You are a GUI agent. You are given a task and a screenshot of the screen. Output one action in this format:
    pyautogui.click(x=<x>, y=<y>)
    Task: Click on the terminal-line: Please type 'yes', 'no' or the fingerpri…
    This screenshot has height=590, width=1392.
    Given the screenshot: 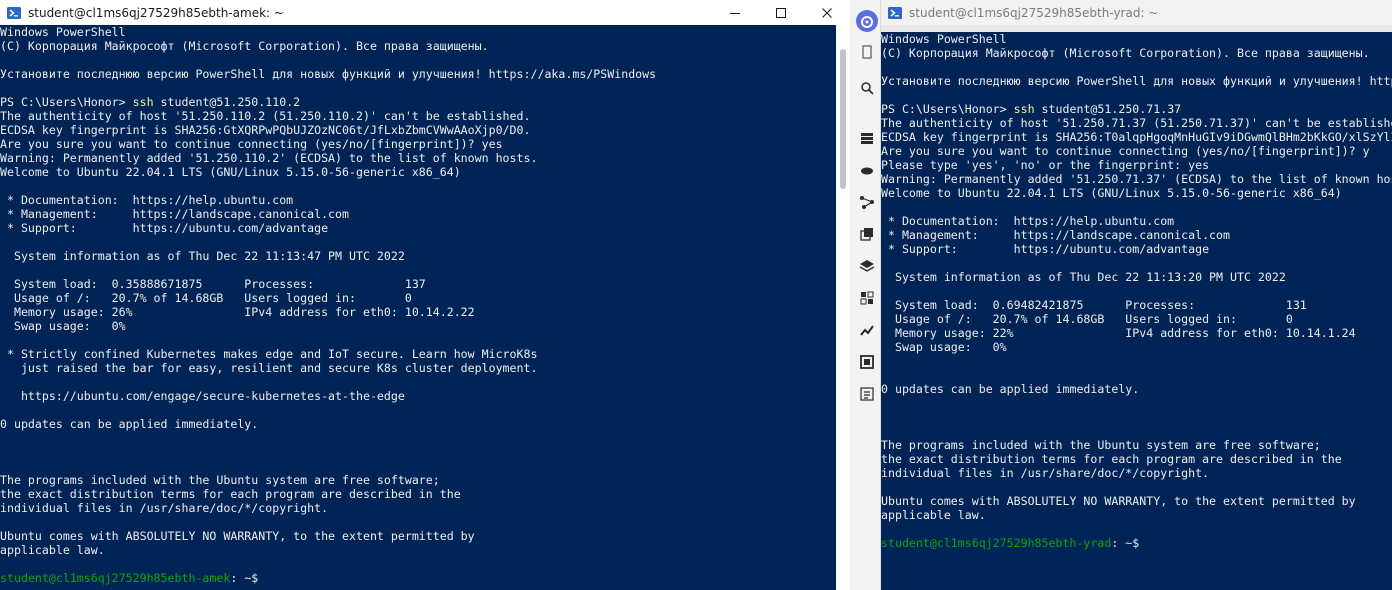 What is the action you would take?
    pyautogui.click(x=1045, y=165)
    